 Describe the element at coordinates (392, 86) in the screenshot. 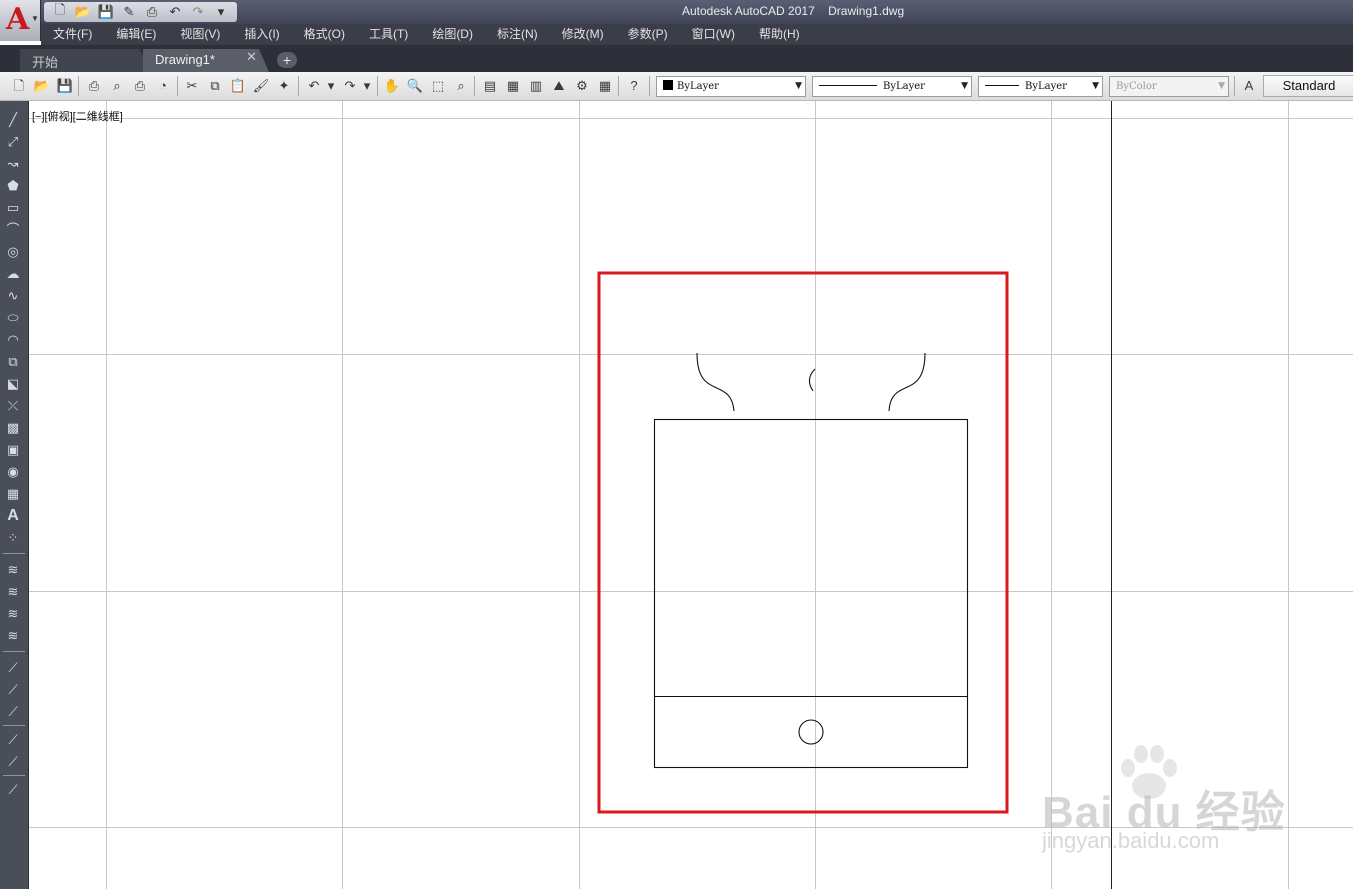

I see `pan-icon: ✋` at that location.